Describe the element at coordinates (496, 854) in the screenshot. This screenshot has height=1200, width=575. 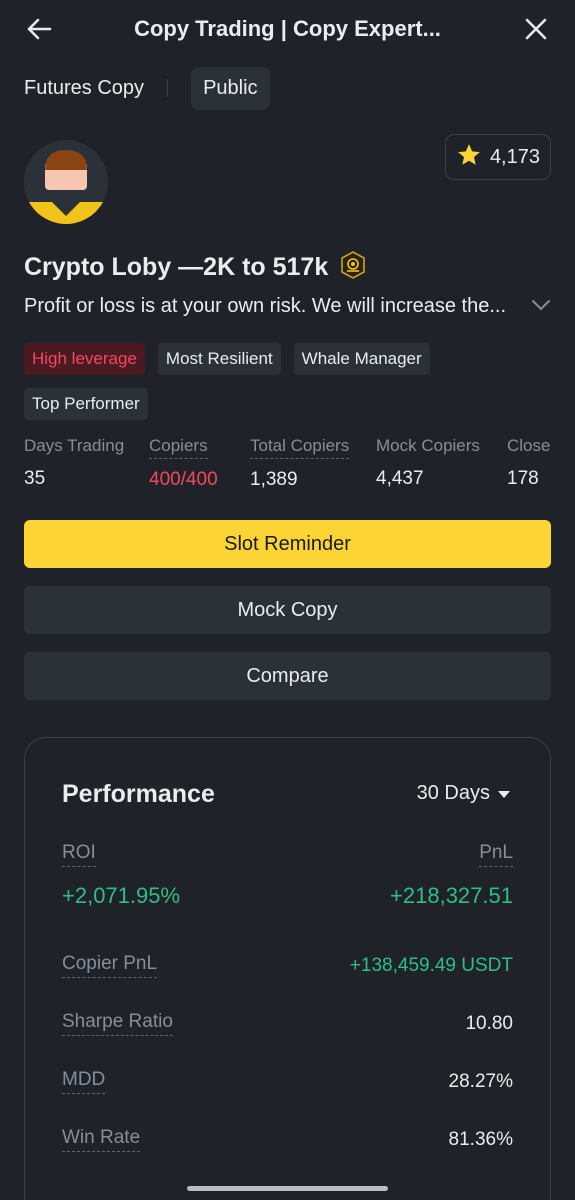
I see `pnl-label: PnL` at that location.